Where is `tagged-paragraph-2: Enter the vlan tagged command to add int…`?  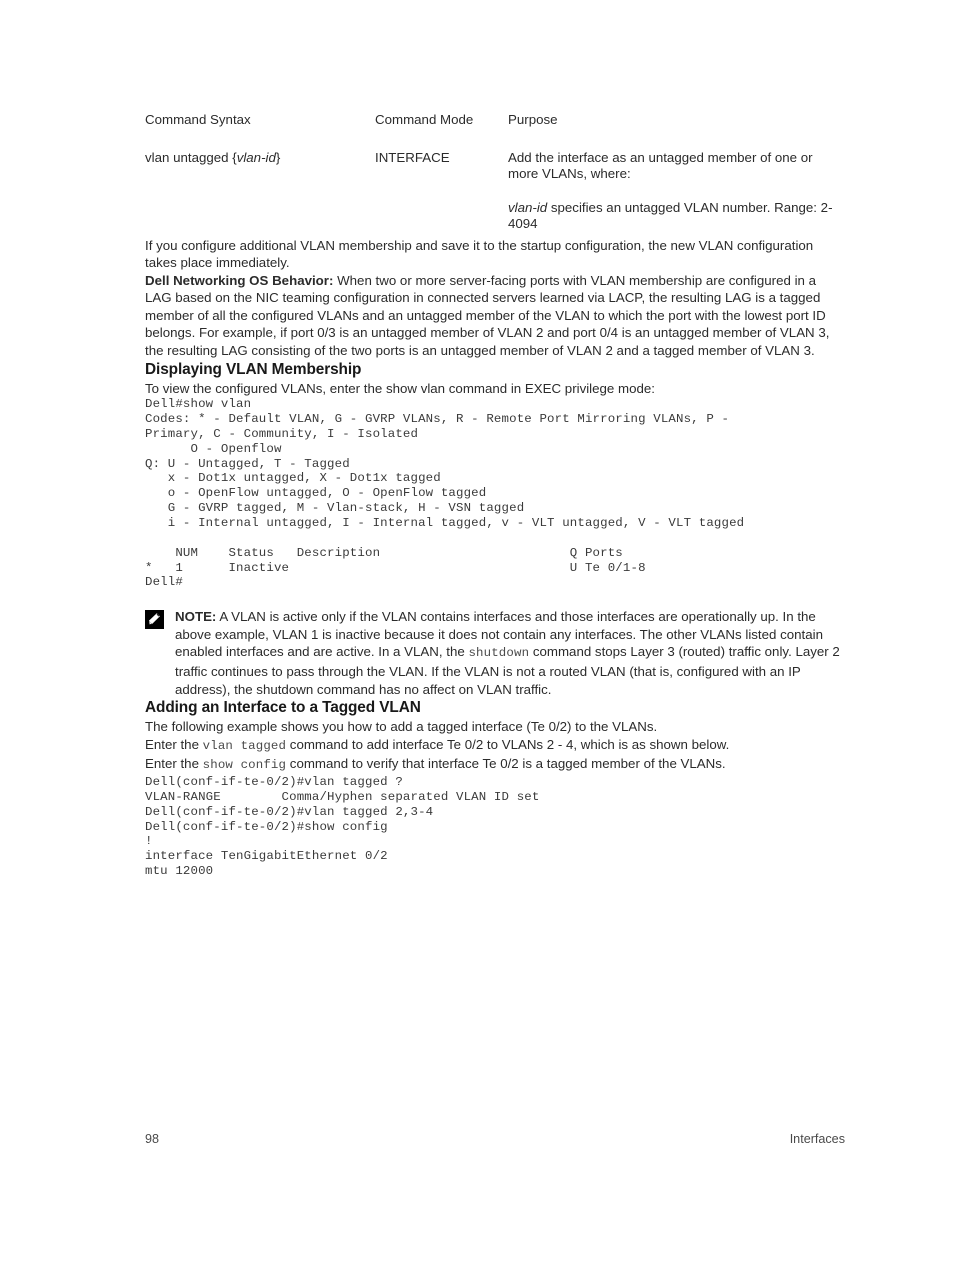 tagged-paragraph-2: Enter the vlan tagged command to add int… is located at coordinates (495, 746).